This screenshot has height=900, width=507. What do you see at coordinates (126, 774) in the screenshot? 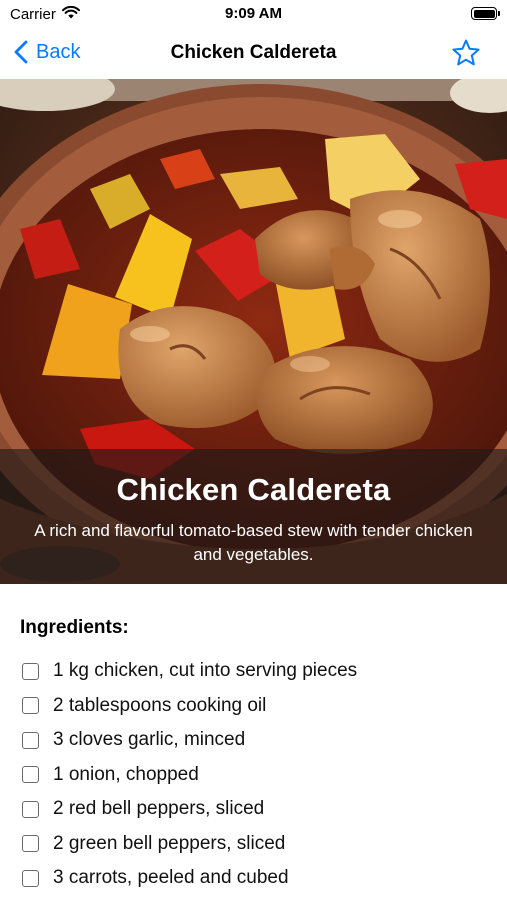
I see `ingredient-label: 1 onion, chopped` at bounding box center [126, 774].